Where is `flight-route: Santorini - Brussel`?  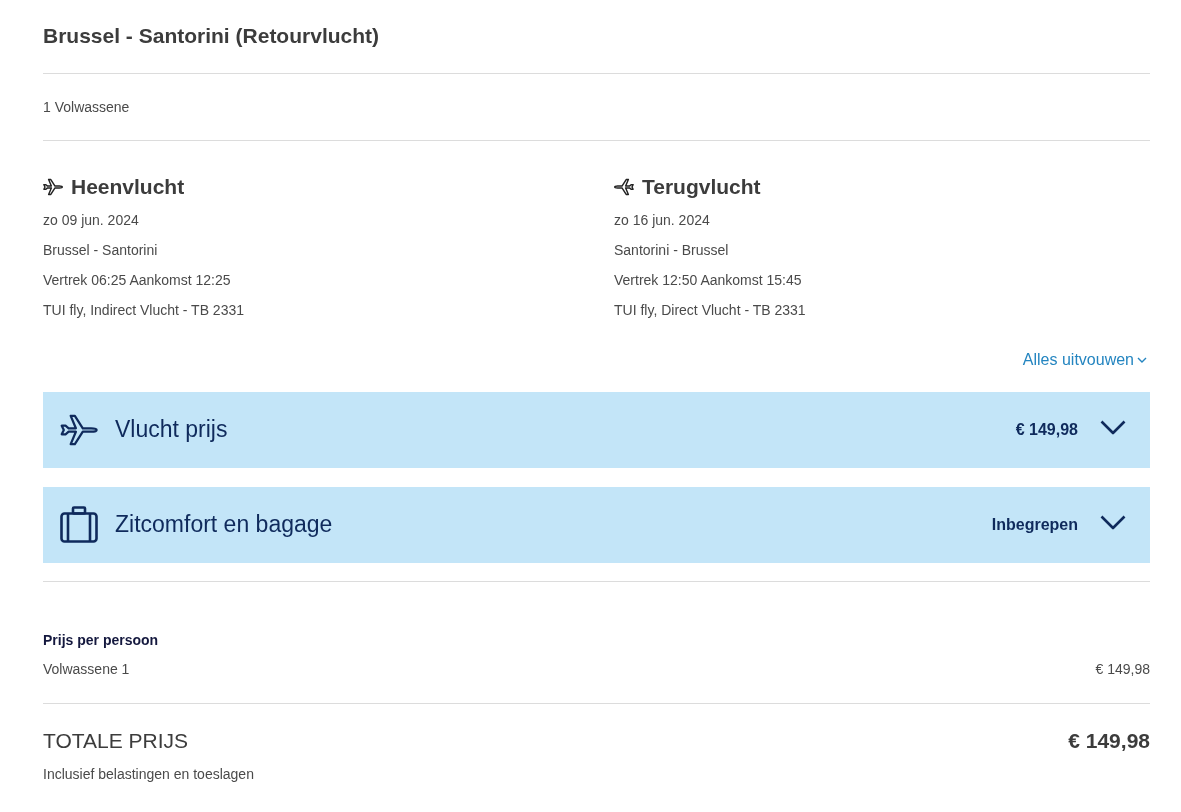
flight-route: Santorini - Brussel is located at coordinates (671, 250).